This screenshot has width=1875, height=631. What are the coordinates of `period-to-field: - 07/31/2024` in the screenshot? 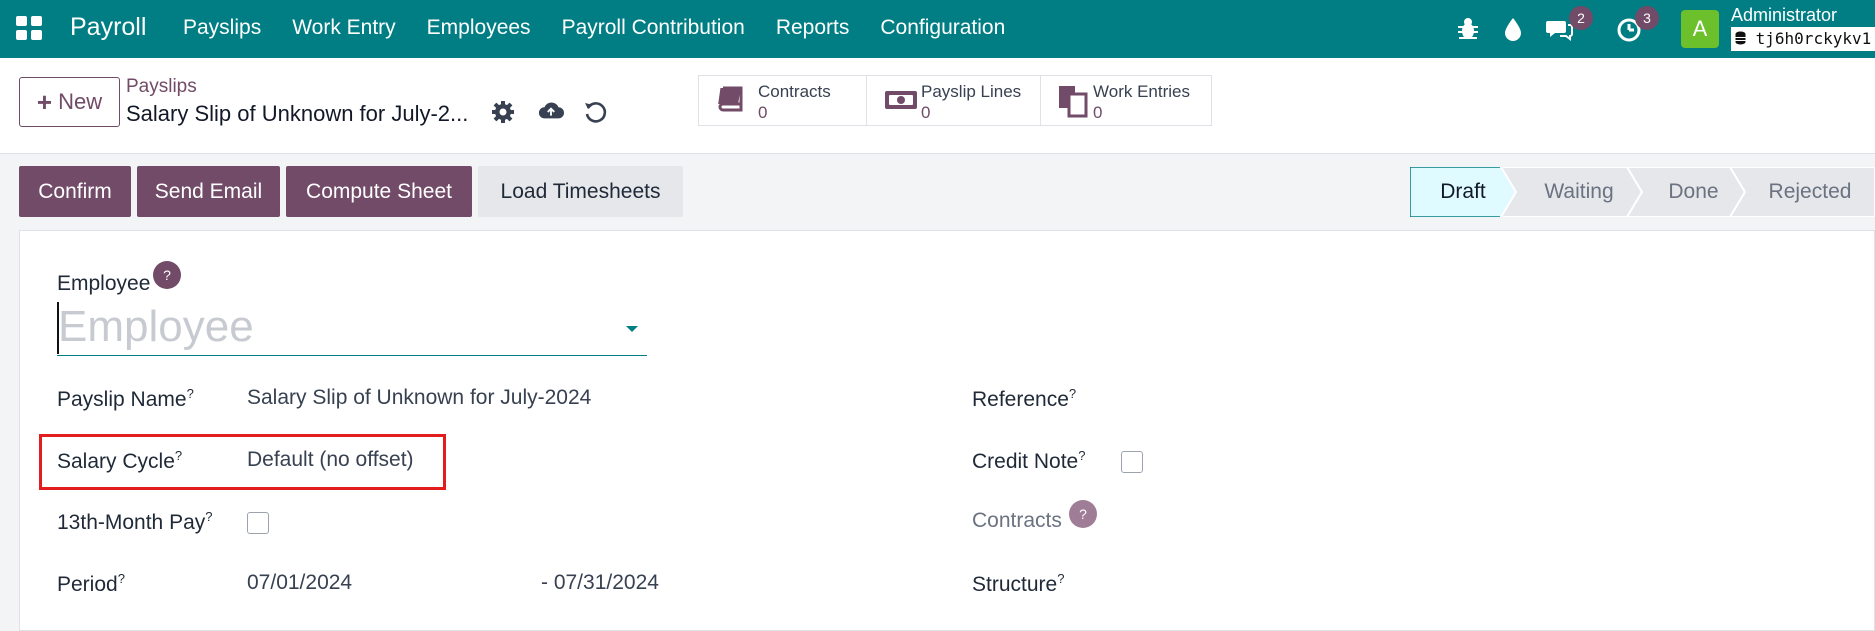 It's located at (600, 583).